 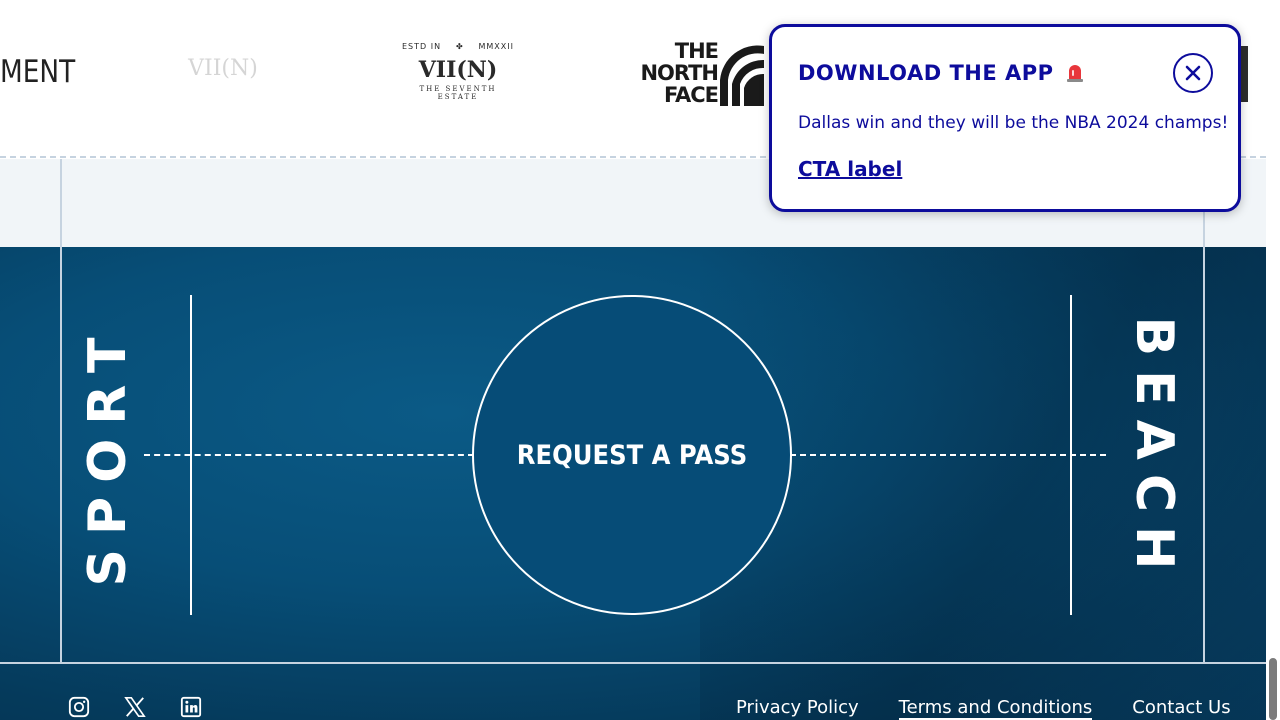 What do you see at coordinates (496, 46) in the screenshot?
I see `viin-year: MMXXII` at bounding box center [496, 46].